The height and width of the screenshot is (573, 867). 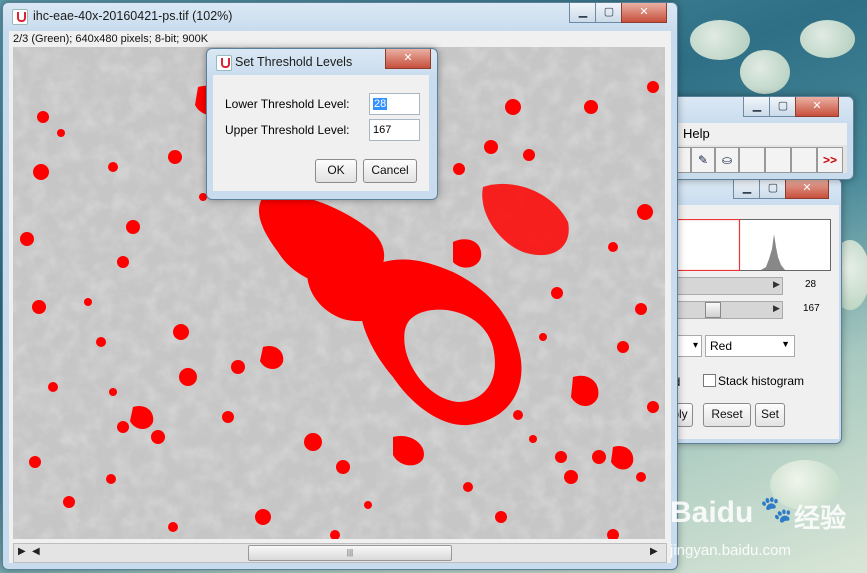 What do you see at coordinates (709, 380) in the screenshot?
I see `stack-histogram-checkbox` at bounding box center [709, 380].